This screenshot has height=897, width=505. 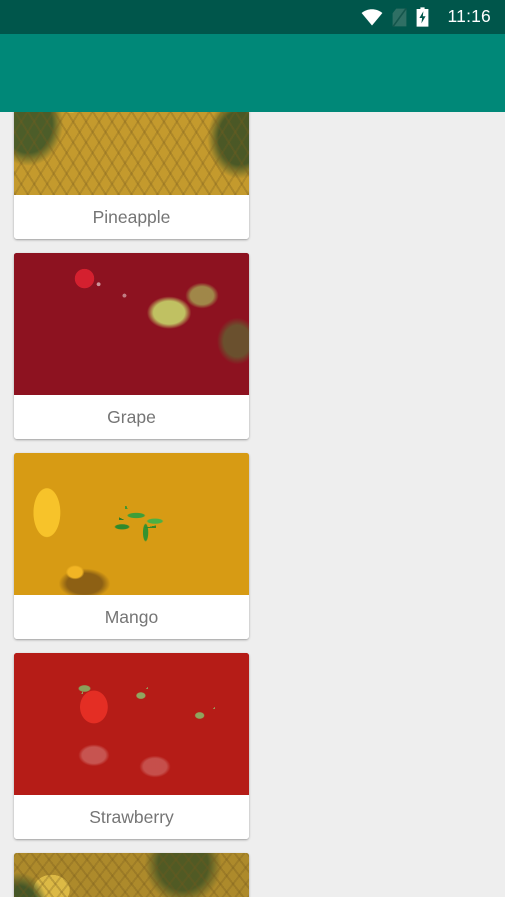 I want to click on pineapple-image, so click(x=131, y=153).